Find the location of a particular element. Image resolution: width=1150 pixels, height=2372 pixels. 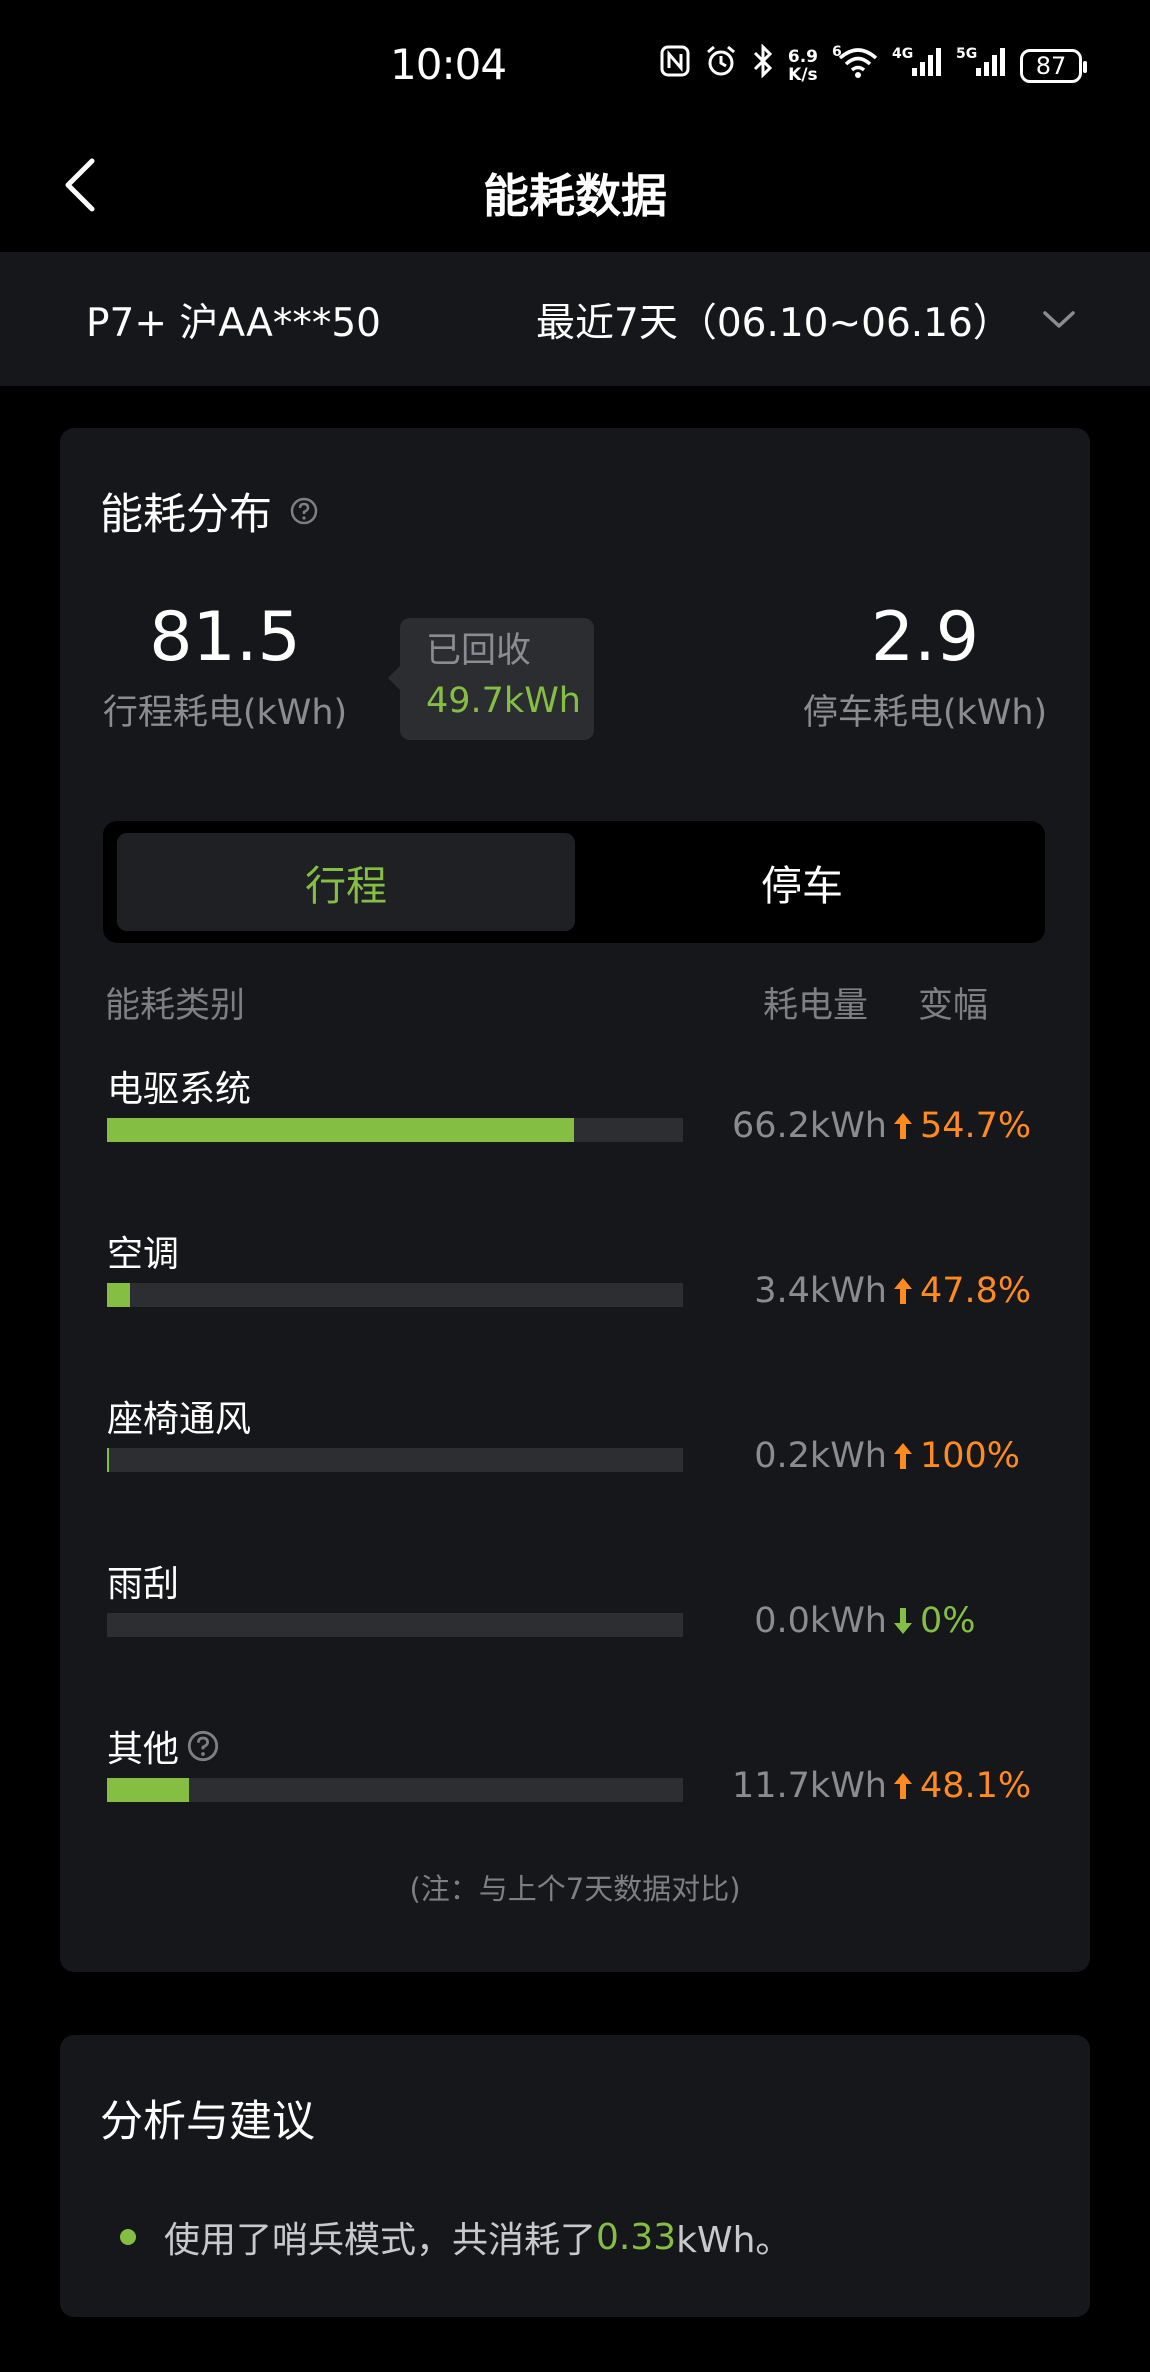

category-label: 座椅通风 is located at coordinates (179, 1416).